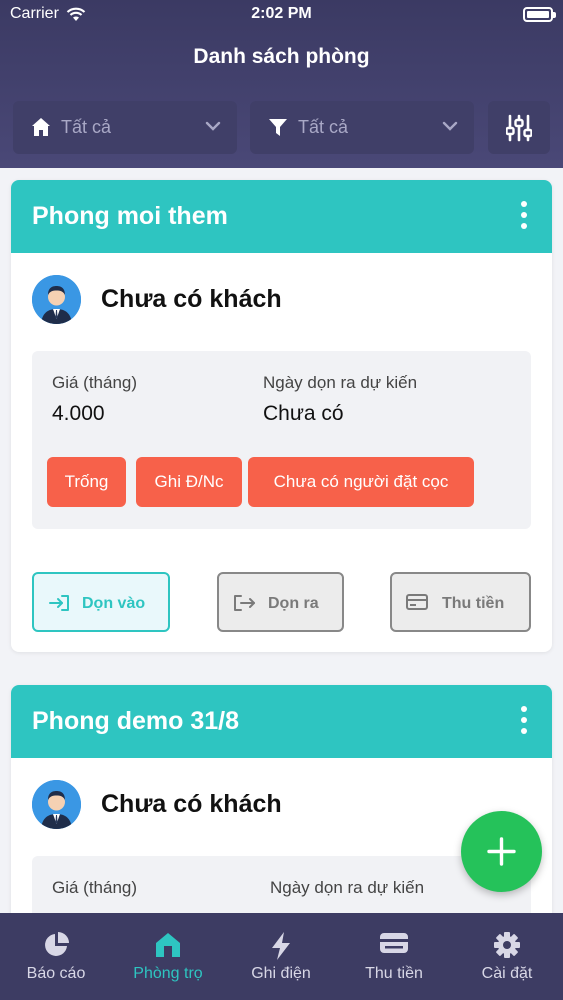 This screenshot has width=563, height=1000. Describe the element at coordinates (86, 482) in the screenshot. I see `status-badge: Trống` at that location.